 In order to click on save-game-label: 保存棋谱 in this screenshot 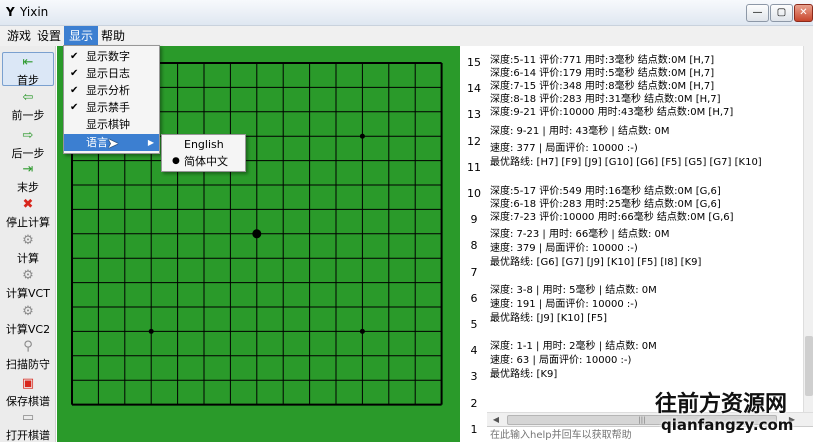, I will do `click(28, 401)`.